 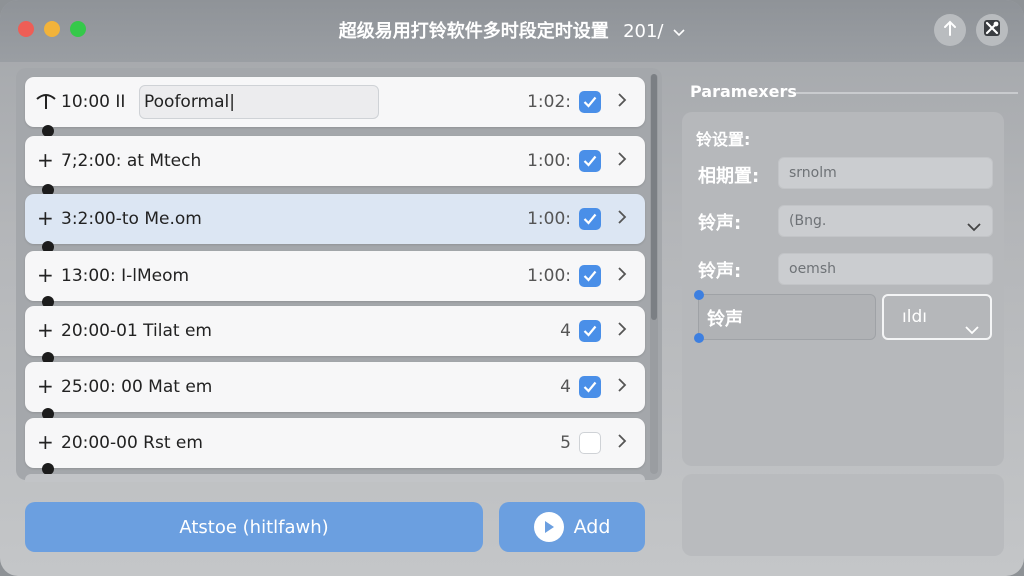 I want to click on primary-action-button: Atstoe (hitlfawh), so click(x=254, y=527).